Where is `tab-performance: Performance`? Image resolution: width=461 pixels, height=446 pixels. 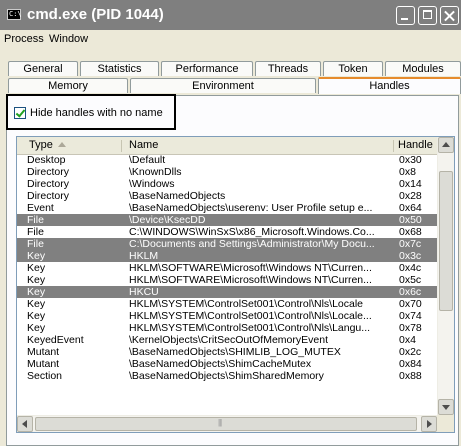 tab-performance: Performance is located at coordinates (207, 68).